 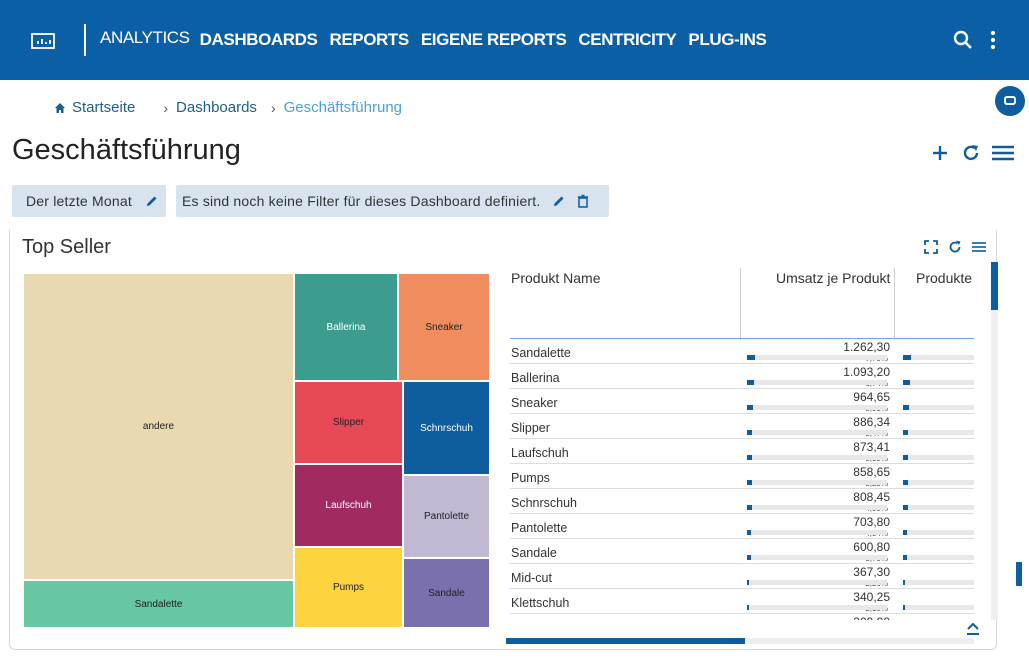 What do you see at coordinates (742, 601) in the screenshot?
I see `table-row: Klettschuh340,252,10%` at bounding box center [742, 601].